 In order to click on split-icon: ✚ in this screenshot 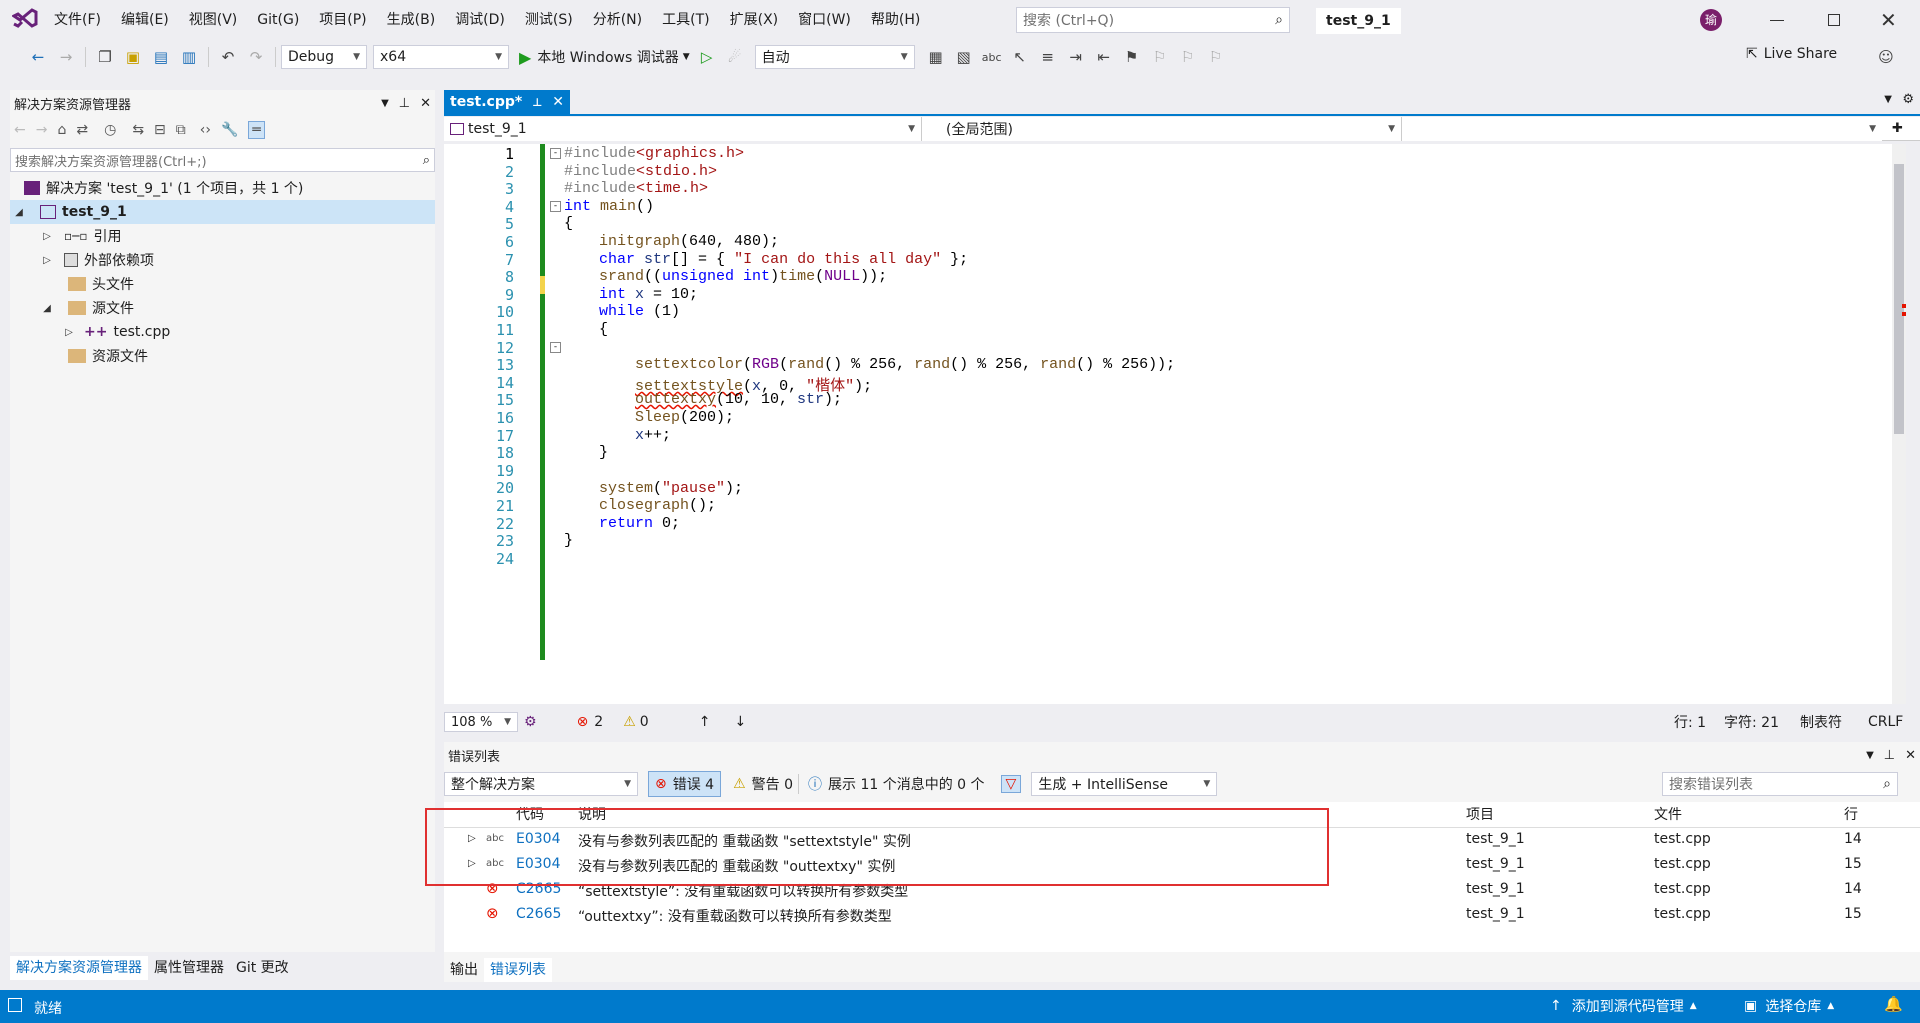, I will do `click(1897, 128)`.